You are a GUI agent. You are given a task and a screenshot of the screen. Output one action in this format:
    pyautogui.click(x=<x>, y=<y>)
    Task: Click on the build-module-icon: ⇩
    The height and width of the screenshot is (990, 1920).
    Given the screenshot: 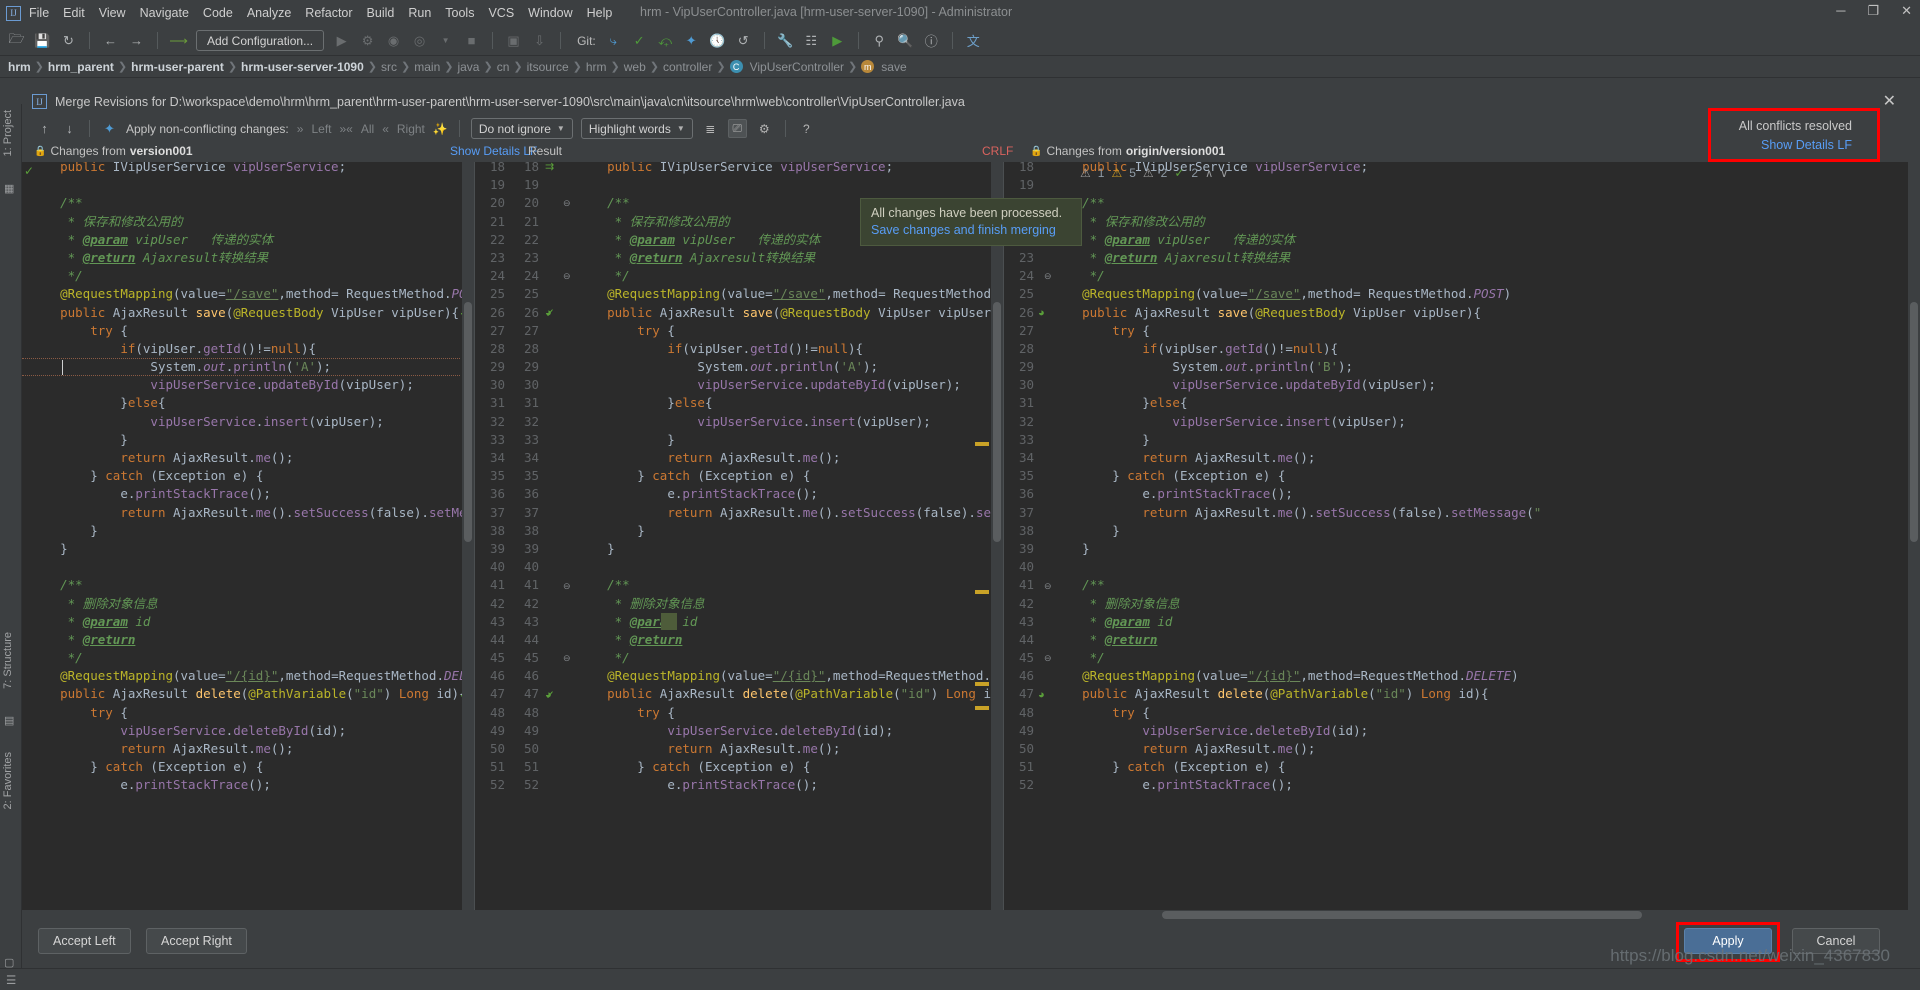 What is the action you would take?
    pyautogui.click(x=539, y=40)
    